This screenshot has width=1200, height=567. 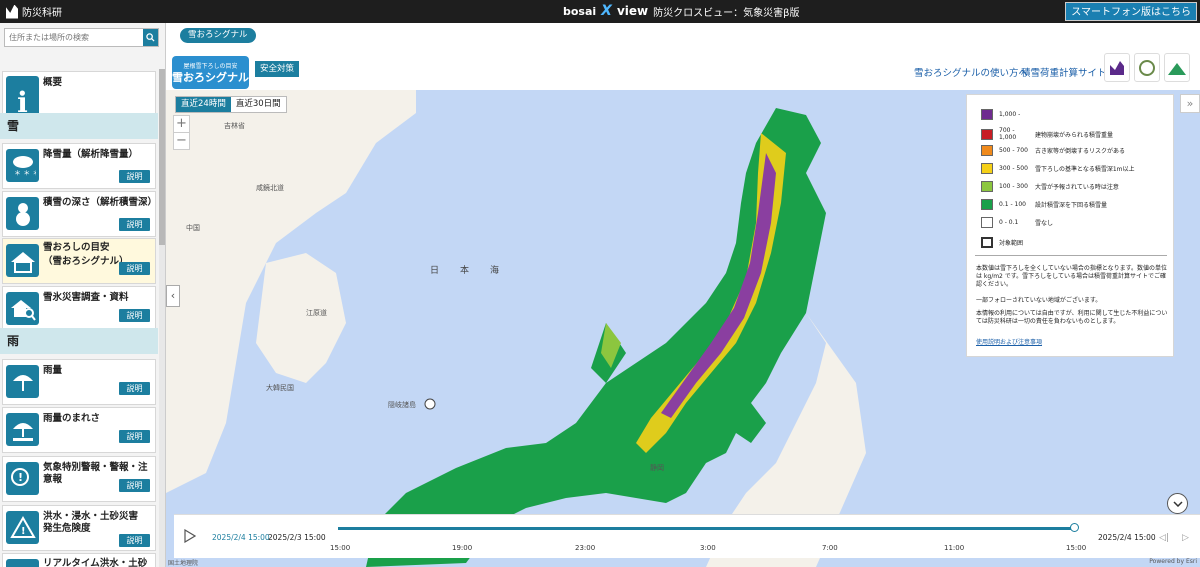 I want to click on menu-item-realtime-flood-risk: リアルタイム洪水・土砂災害リスク, so click(x=79, y=560).